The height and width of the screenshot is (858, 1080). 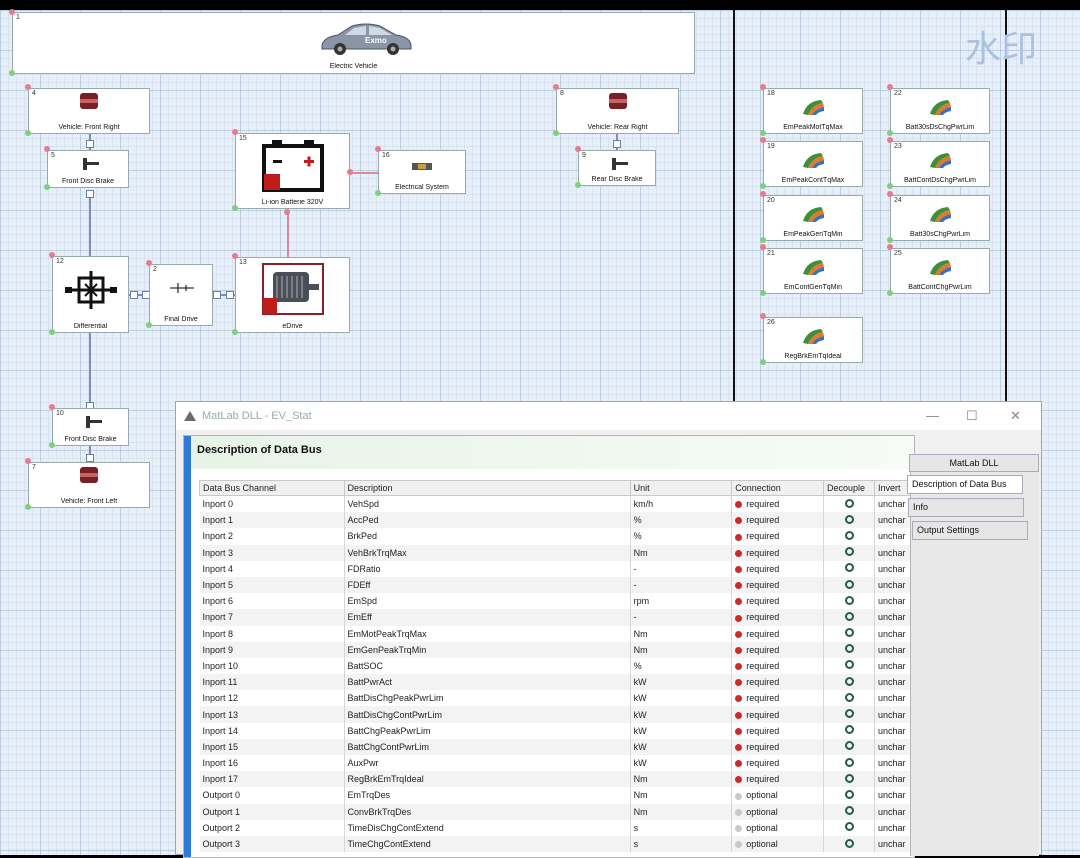 What do you see at coordinates (974, 463) in the screenshot?
I see `tab-matlab-dll: MatLab DLL` at bounding box center [974, 463].